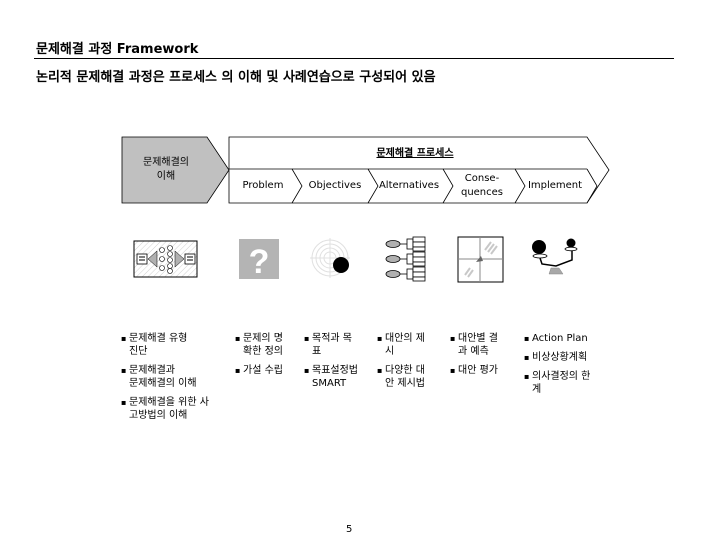 This screenshot has width=720, height=540. I want to click on decision-tree-icon, so click(405, 259).